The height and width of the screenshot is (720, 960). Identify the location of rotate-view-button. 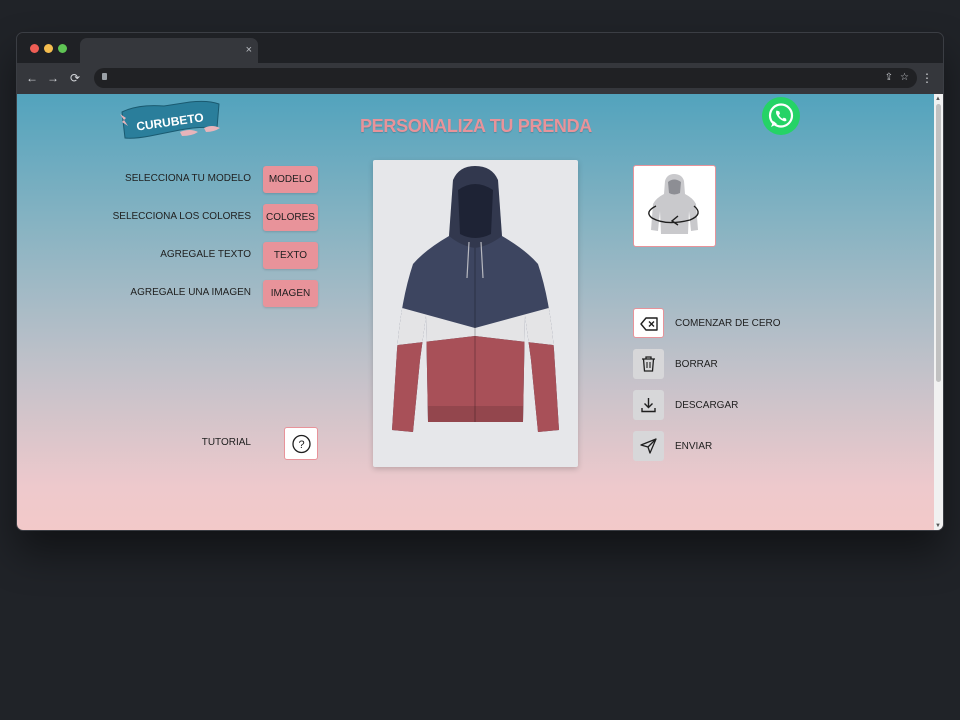
(674, 206).